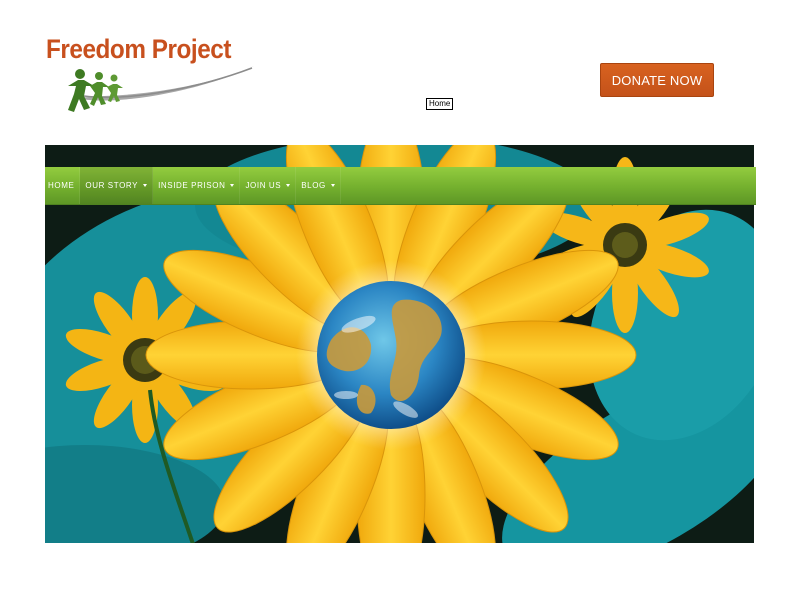 This screenshot has width=800, height=600. I want to click on nav-our-story: OUR STORY, so click(117, 185).